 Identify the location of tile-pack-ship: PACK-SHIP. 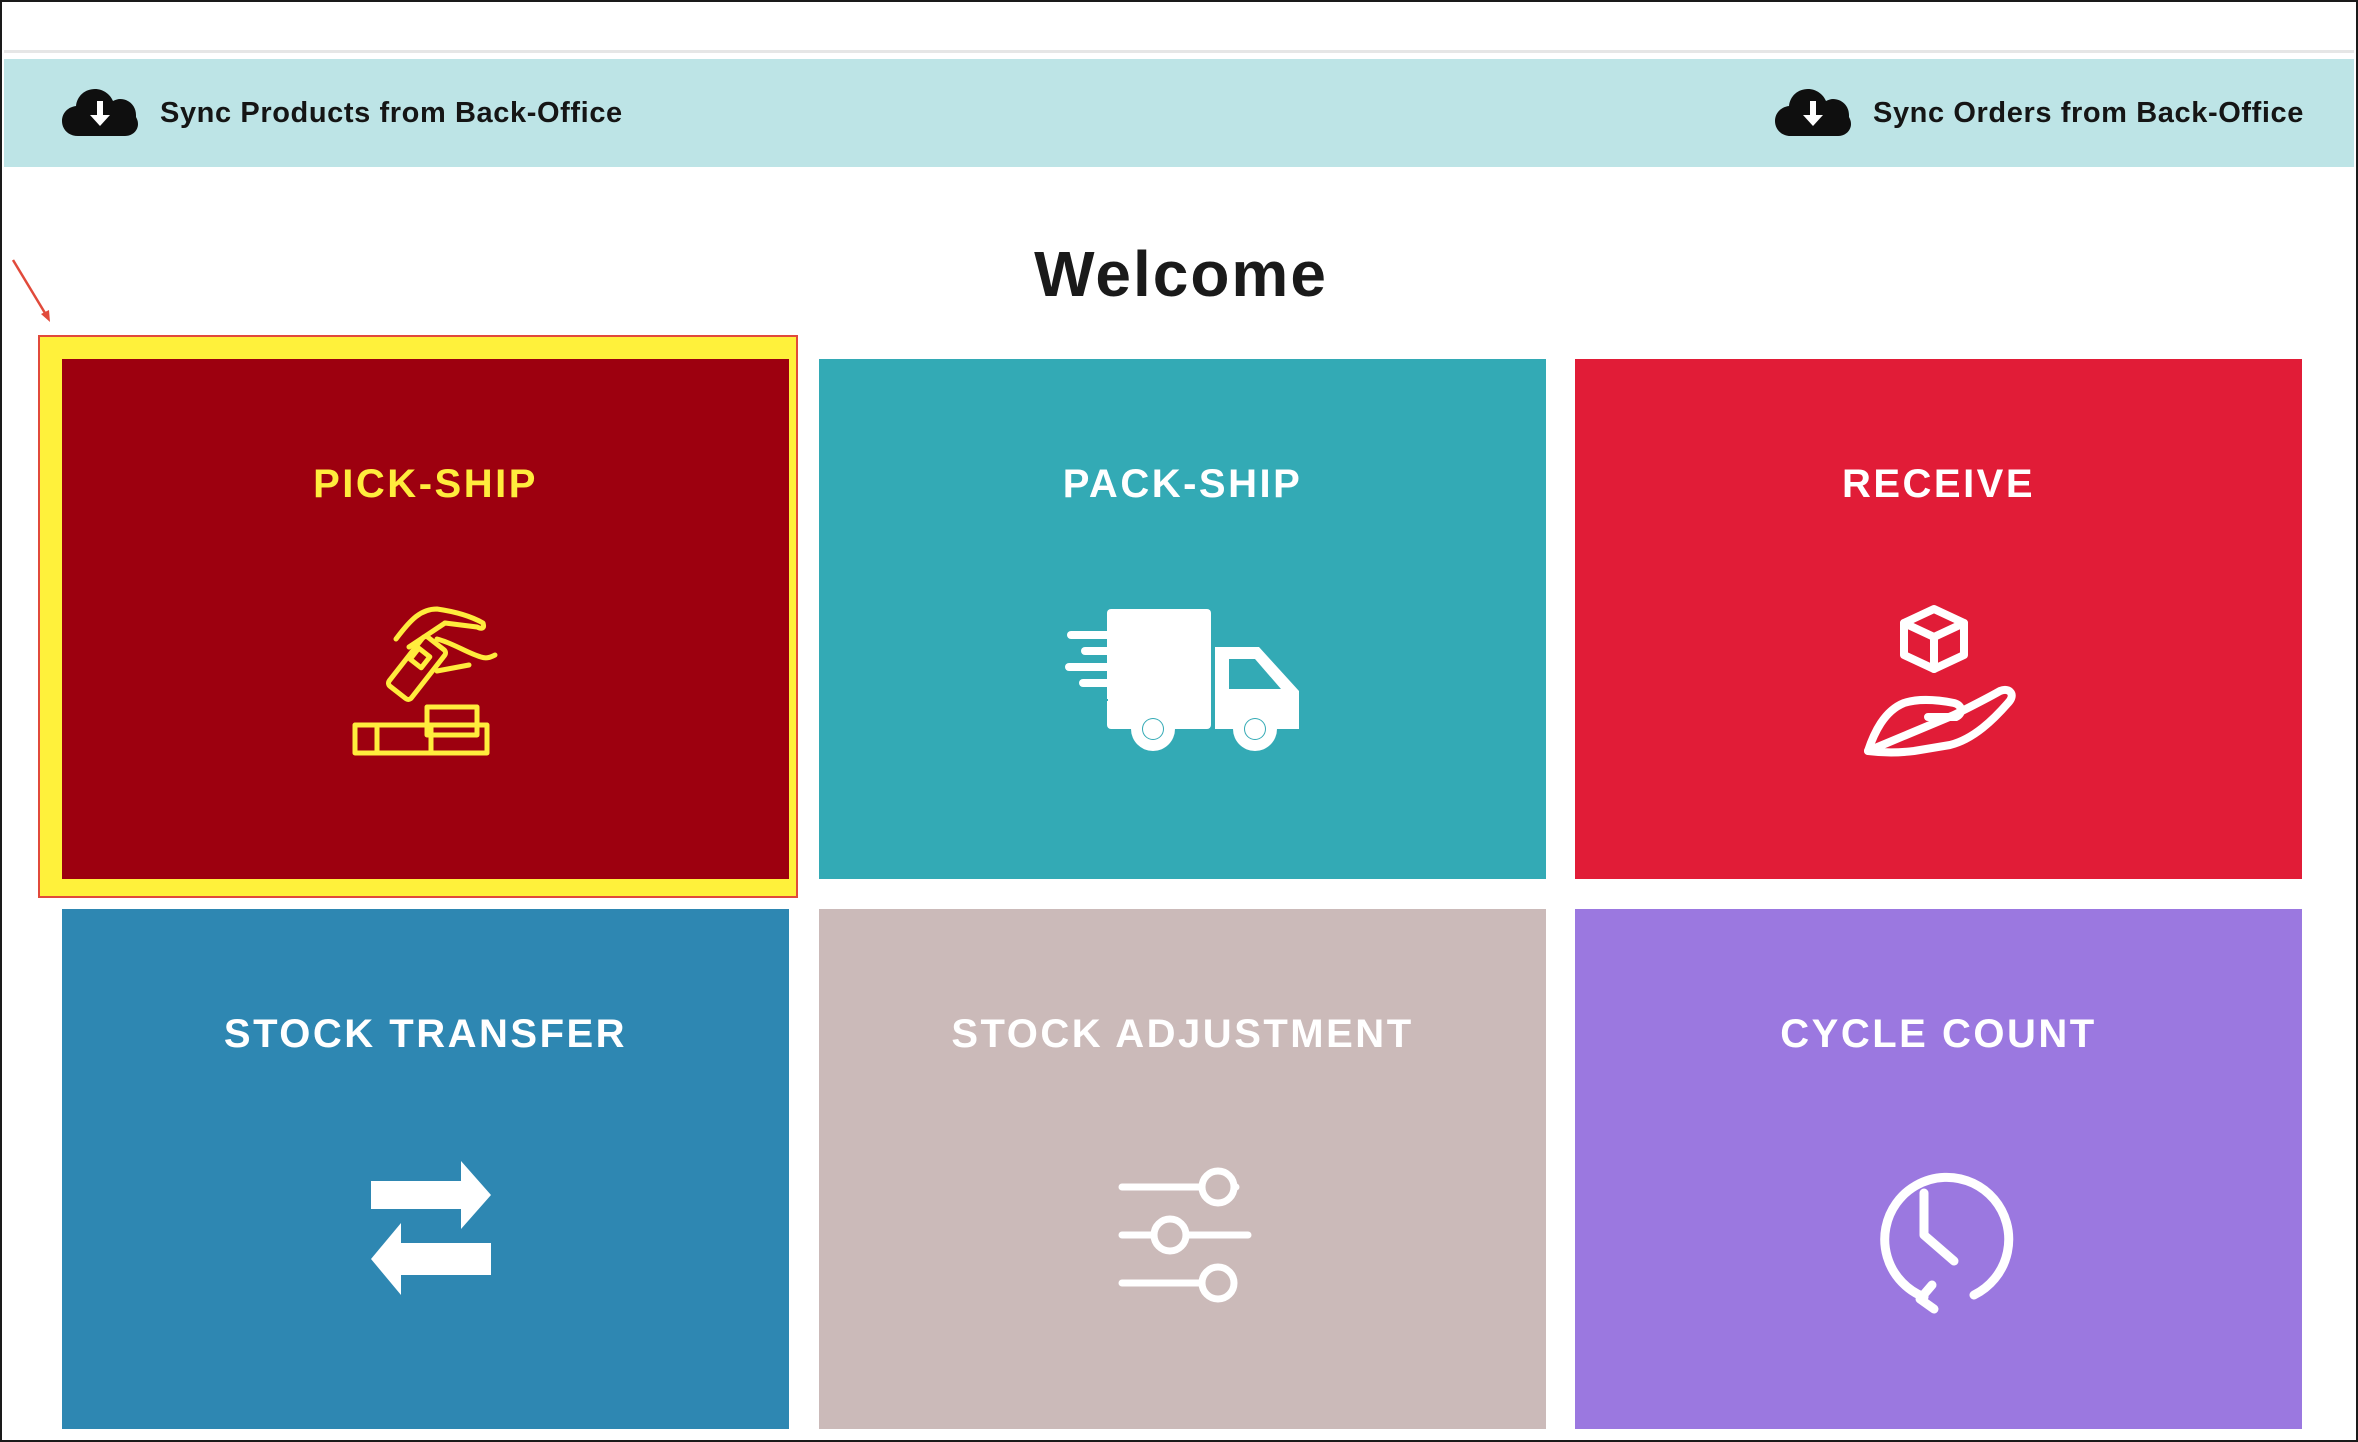
(1182, 619).